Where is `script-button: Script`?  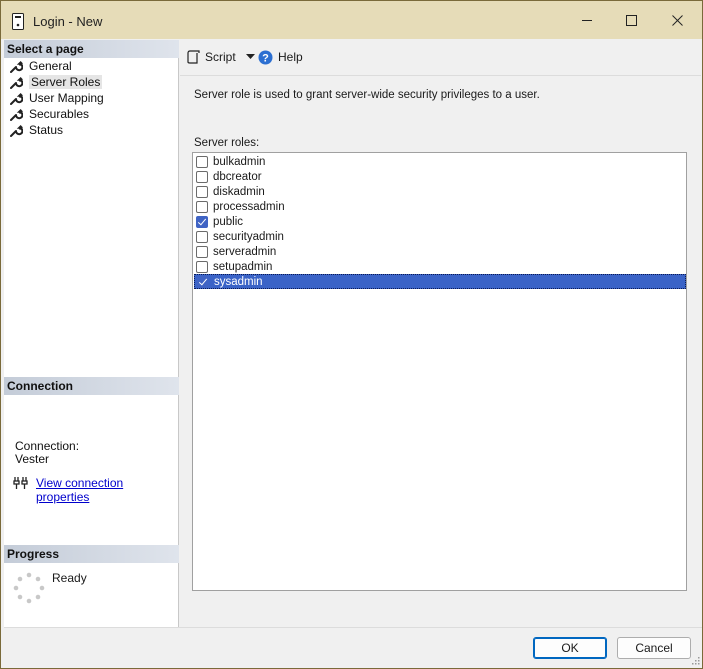 script-button: Script is located at coordinates (223, 57).